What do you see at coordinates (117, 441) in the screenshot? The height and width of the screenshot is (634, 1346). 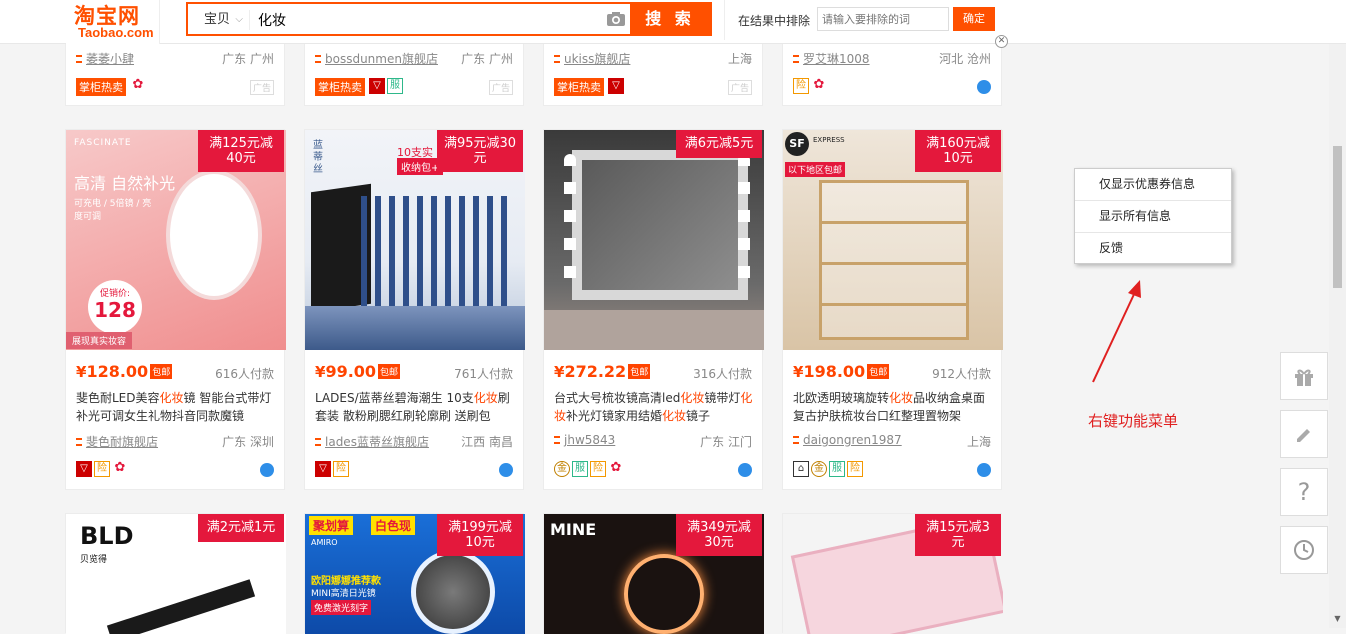 I see `shop-link: 斐色耐旗舰店` at bounding box center [117, 441].